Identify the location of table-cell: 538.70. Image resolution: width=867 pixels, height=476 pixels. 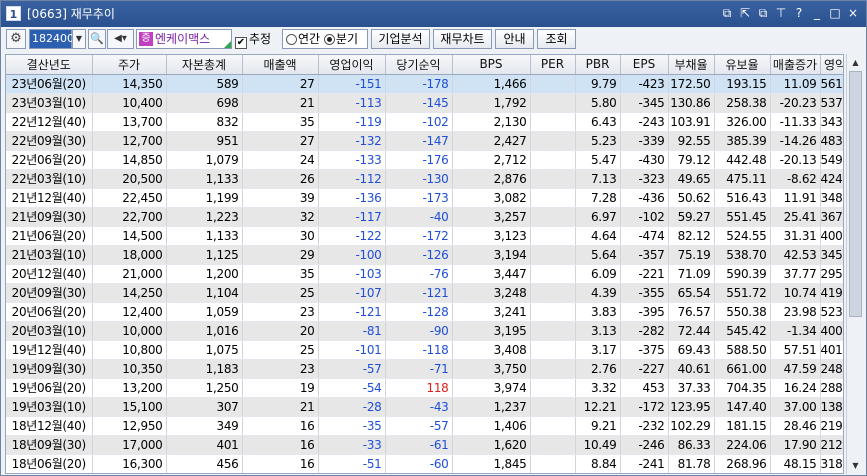
(742, 255).